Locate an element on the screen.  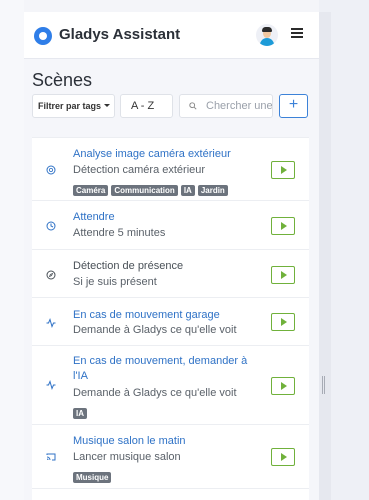
avatar-body is located at coordinates (267, 42).